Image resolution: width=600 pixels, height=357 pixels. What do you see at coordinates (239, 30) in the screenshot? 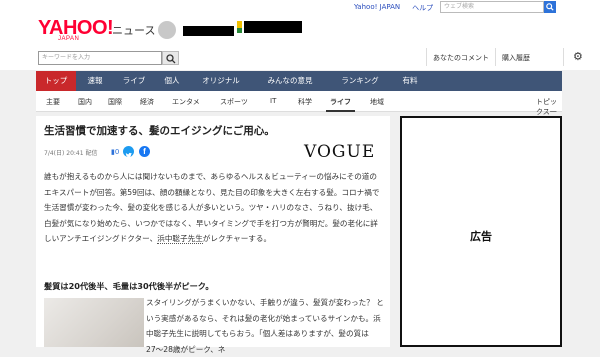
I see `badge-icon-lower` at bounding box center [239, 30].